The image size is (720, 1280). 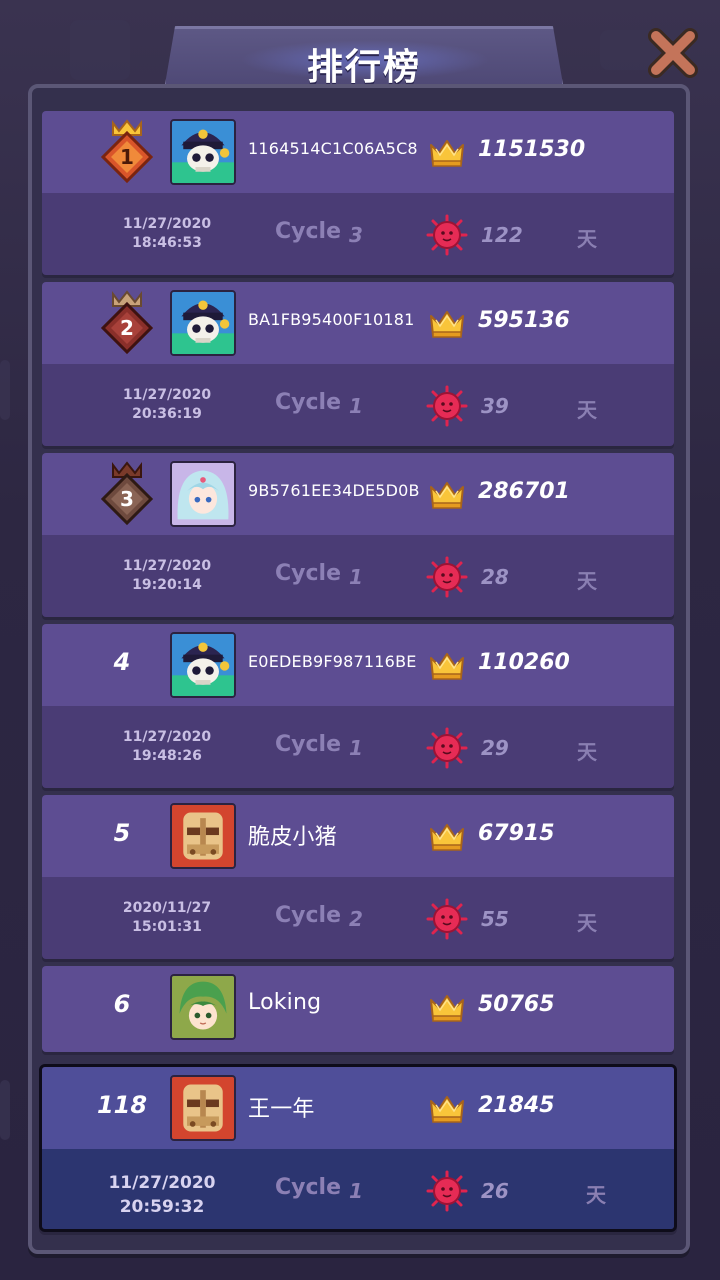 What do you see at coordinates (281, 1109) in the screenshot?
I see `player-name: 王一年` at bounding box center [281, 1109].